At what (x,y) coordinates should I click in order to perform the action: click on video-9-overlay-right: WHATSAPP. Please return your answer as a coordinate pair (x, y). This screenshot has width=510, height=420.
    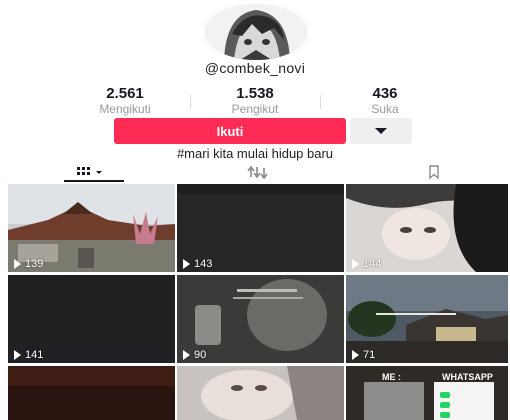
    Looking at the image, I should click on (467, 377).